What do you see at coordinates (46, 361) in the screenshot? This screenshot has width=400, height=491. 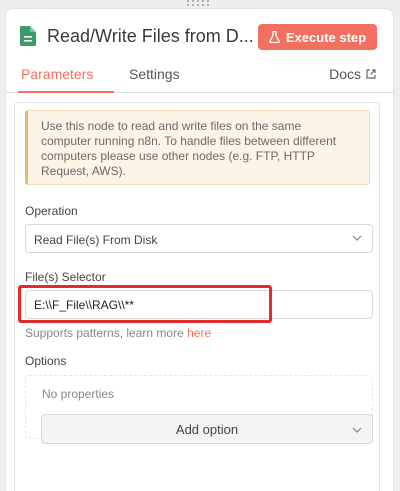 I see `options-label: Options` at bounding box center [46, 361].